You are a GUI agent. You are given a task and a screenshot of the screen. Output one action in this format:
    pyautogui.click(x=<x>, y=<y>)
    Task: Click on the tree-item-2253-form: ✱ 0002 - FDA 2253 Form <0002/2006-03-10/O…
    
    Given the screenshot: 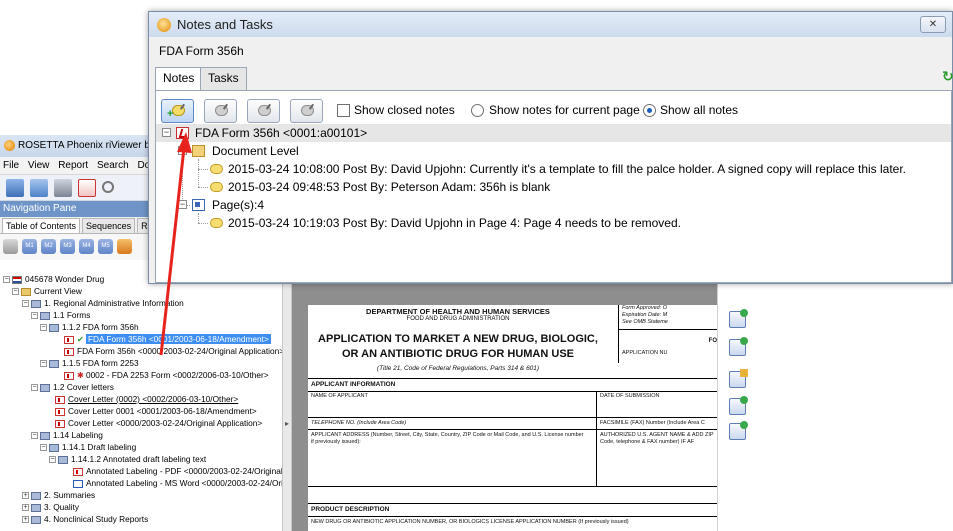 What is the action you would take?
    pyautogui.click(x=166, y=375)
    